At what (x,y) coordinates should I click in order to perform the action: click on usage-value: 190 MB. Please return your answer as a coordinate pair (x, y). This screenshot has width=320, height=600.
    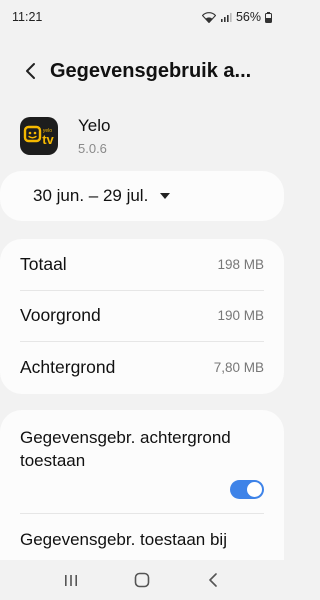
    Looking at the image, I should click on (240, 316).